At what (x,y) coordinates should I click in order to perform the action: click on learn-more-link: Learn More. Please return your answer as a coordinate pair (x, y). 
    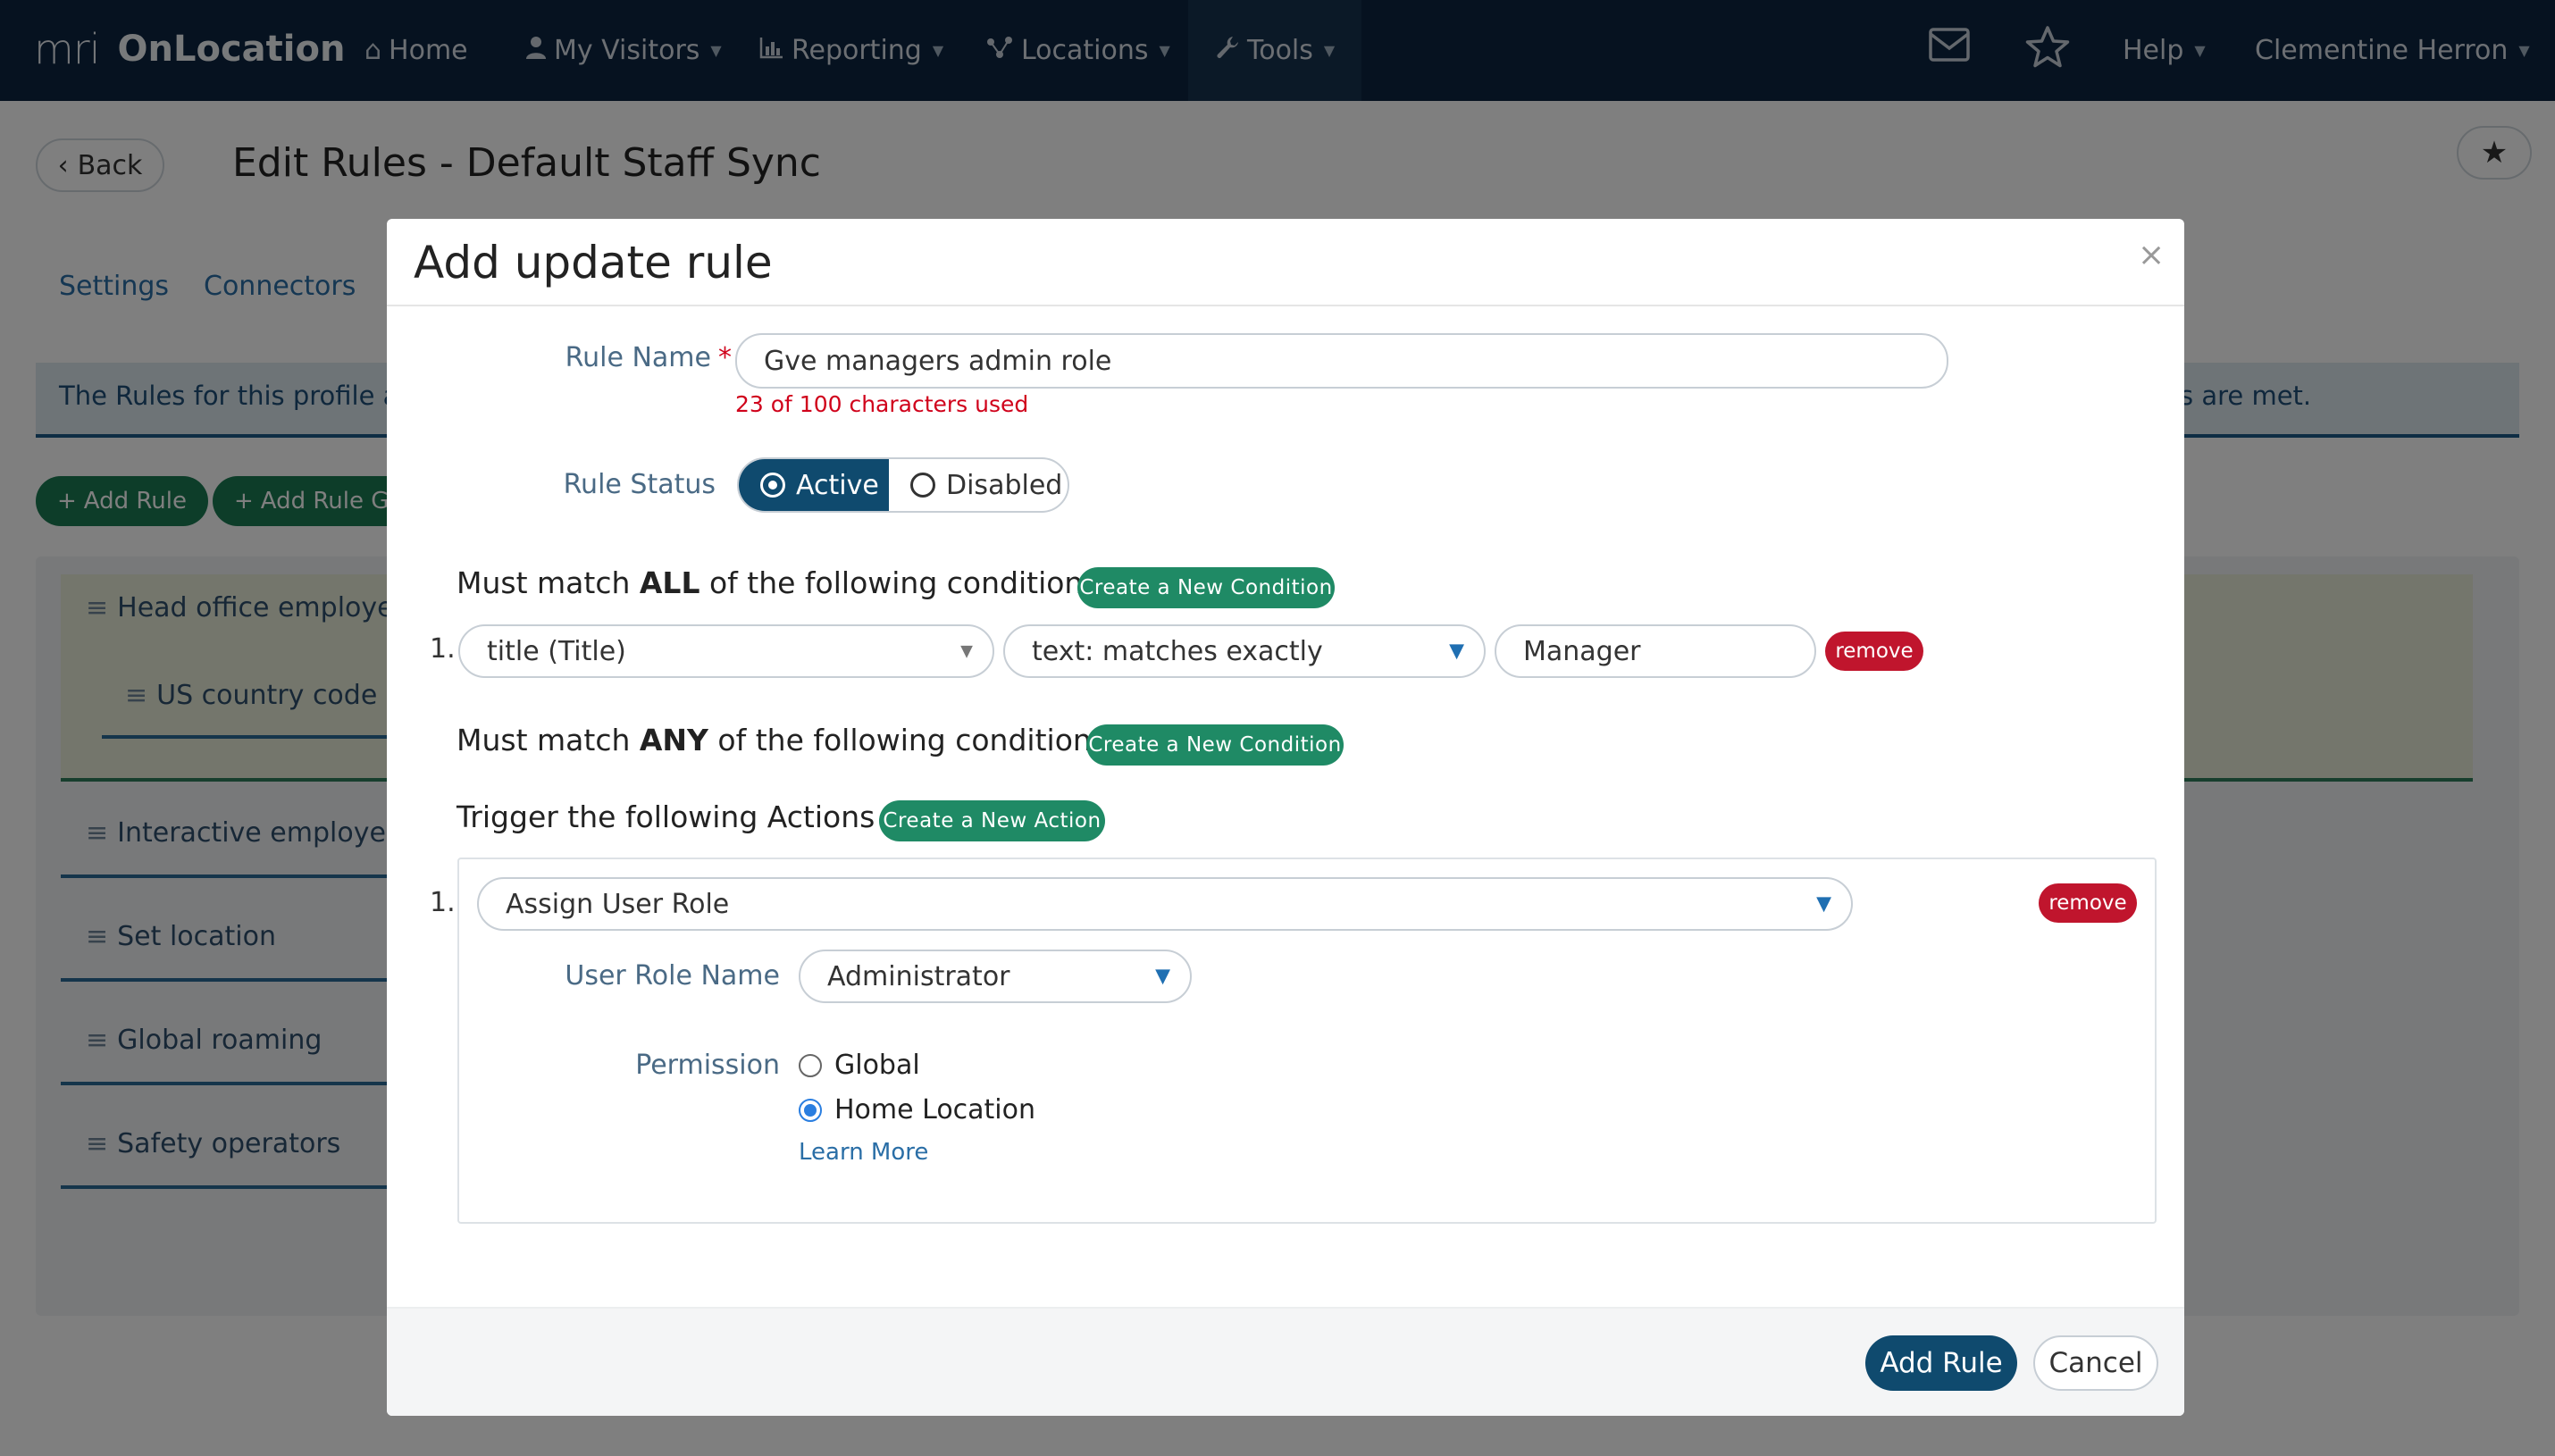
    Looking at the image, I should click on (863, 1152).